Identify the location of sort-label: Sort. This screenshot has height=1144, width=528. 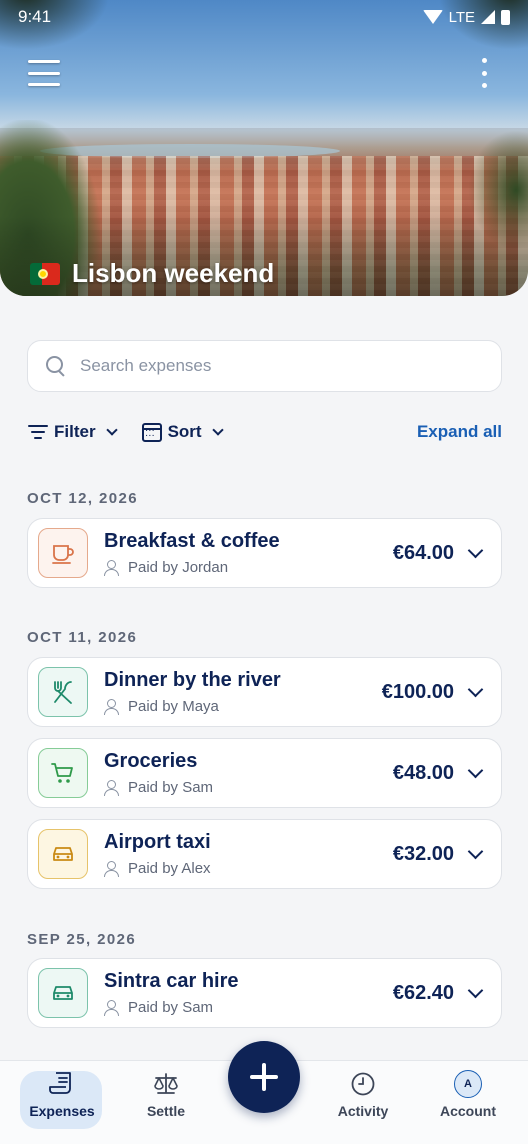
(184, 431).